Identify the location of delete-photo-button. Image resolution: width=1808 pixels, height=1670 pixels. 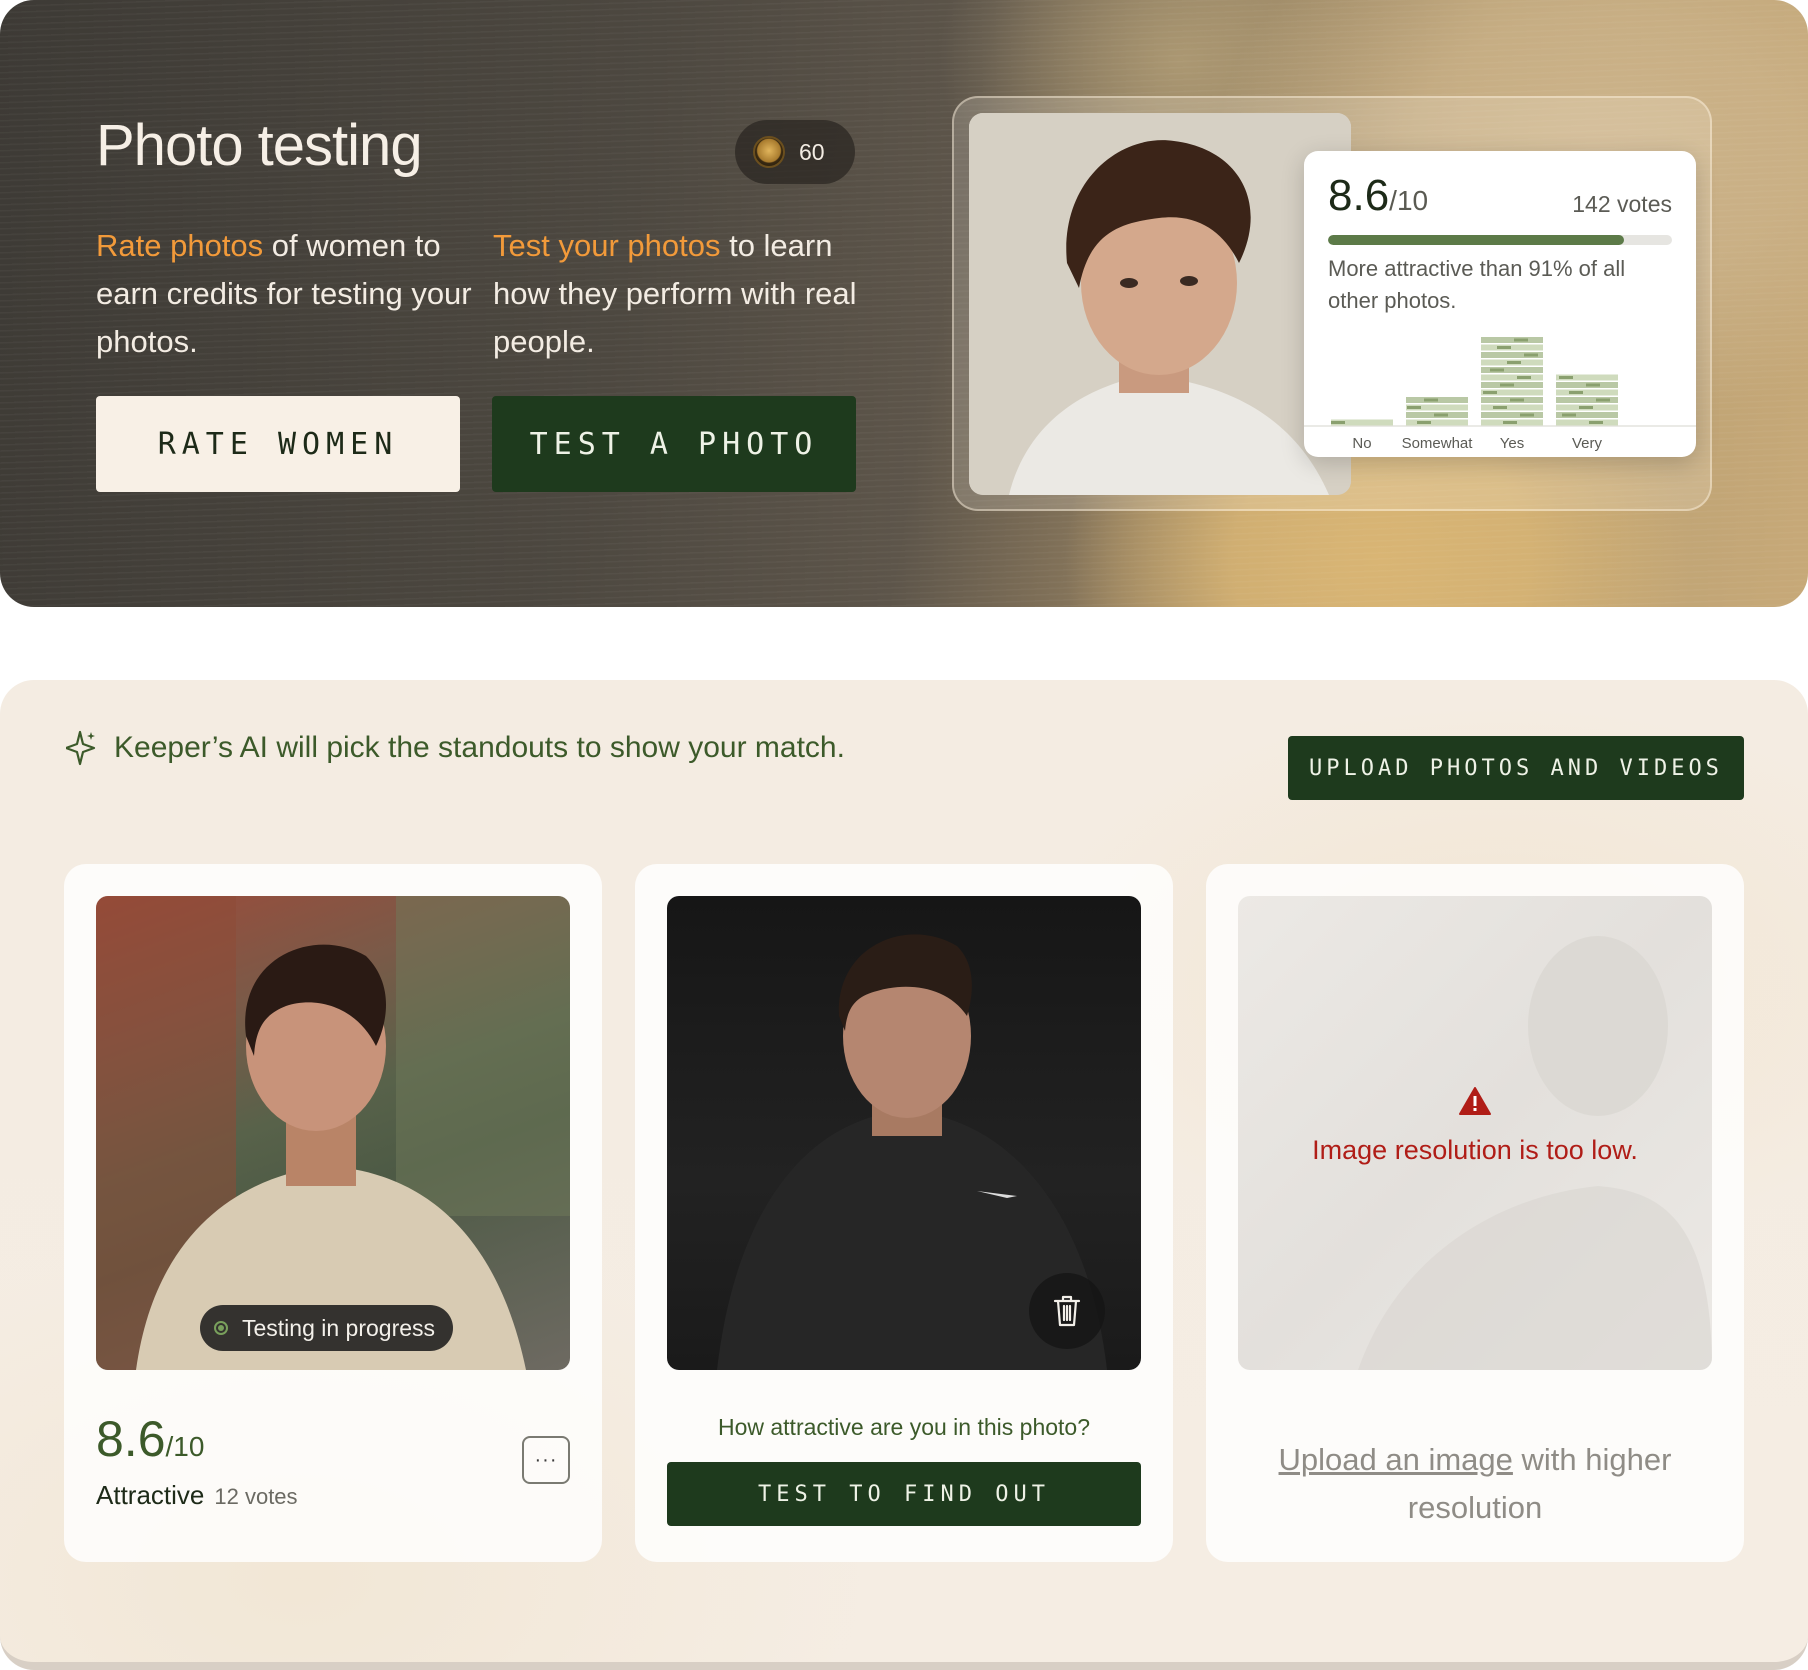
(1067, 1311).